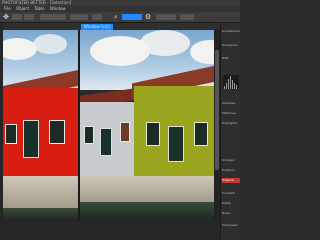 The height and width of the screenshot is (240, 320). Describe the element at coordinates (217, 110) in the screenshot. I see `scroll-thumb` at that location.